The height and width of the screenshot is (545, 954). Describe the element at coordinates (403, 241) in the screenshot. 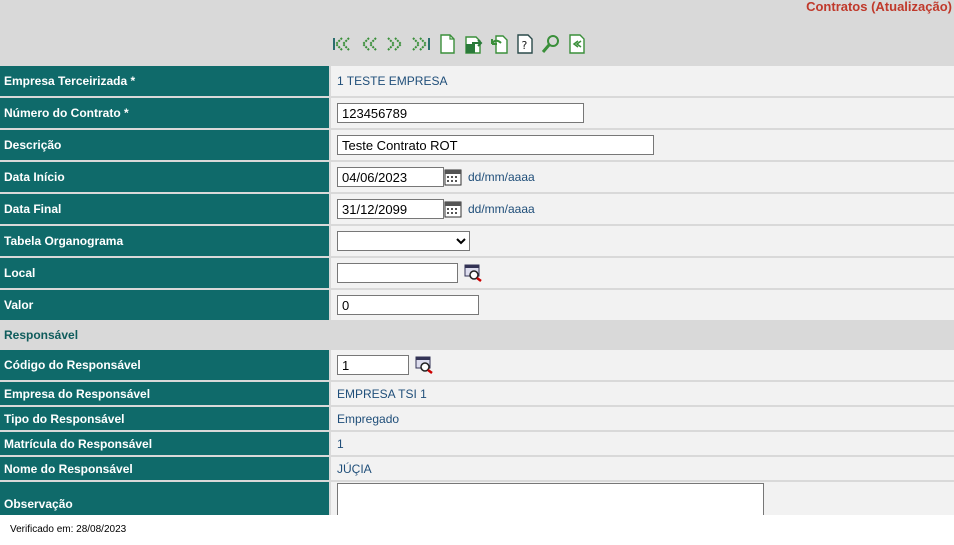

I see `tabela-organograma-select` at that location.